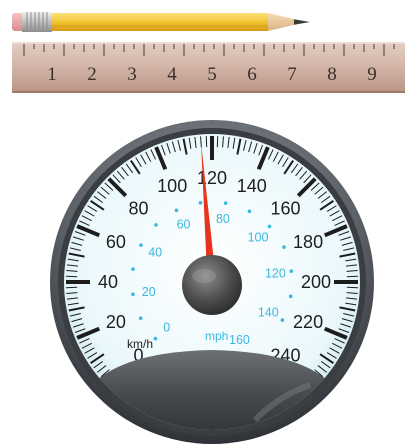  I want to click on mph-label: 140, so click(268, 312).